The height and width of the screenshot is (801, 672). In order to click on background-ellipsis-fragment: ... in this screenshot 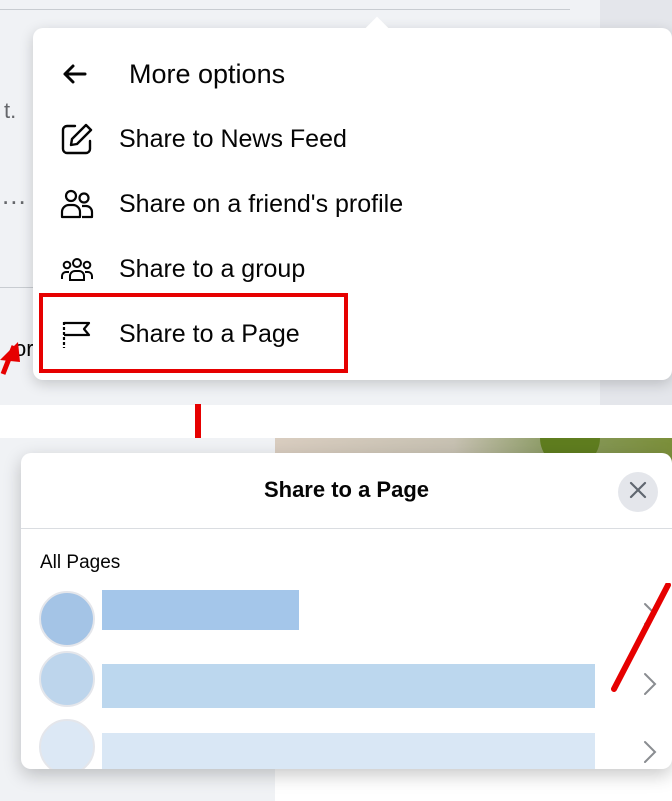, I will do `click(14, 195)`.